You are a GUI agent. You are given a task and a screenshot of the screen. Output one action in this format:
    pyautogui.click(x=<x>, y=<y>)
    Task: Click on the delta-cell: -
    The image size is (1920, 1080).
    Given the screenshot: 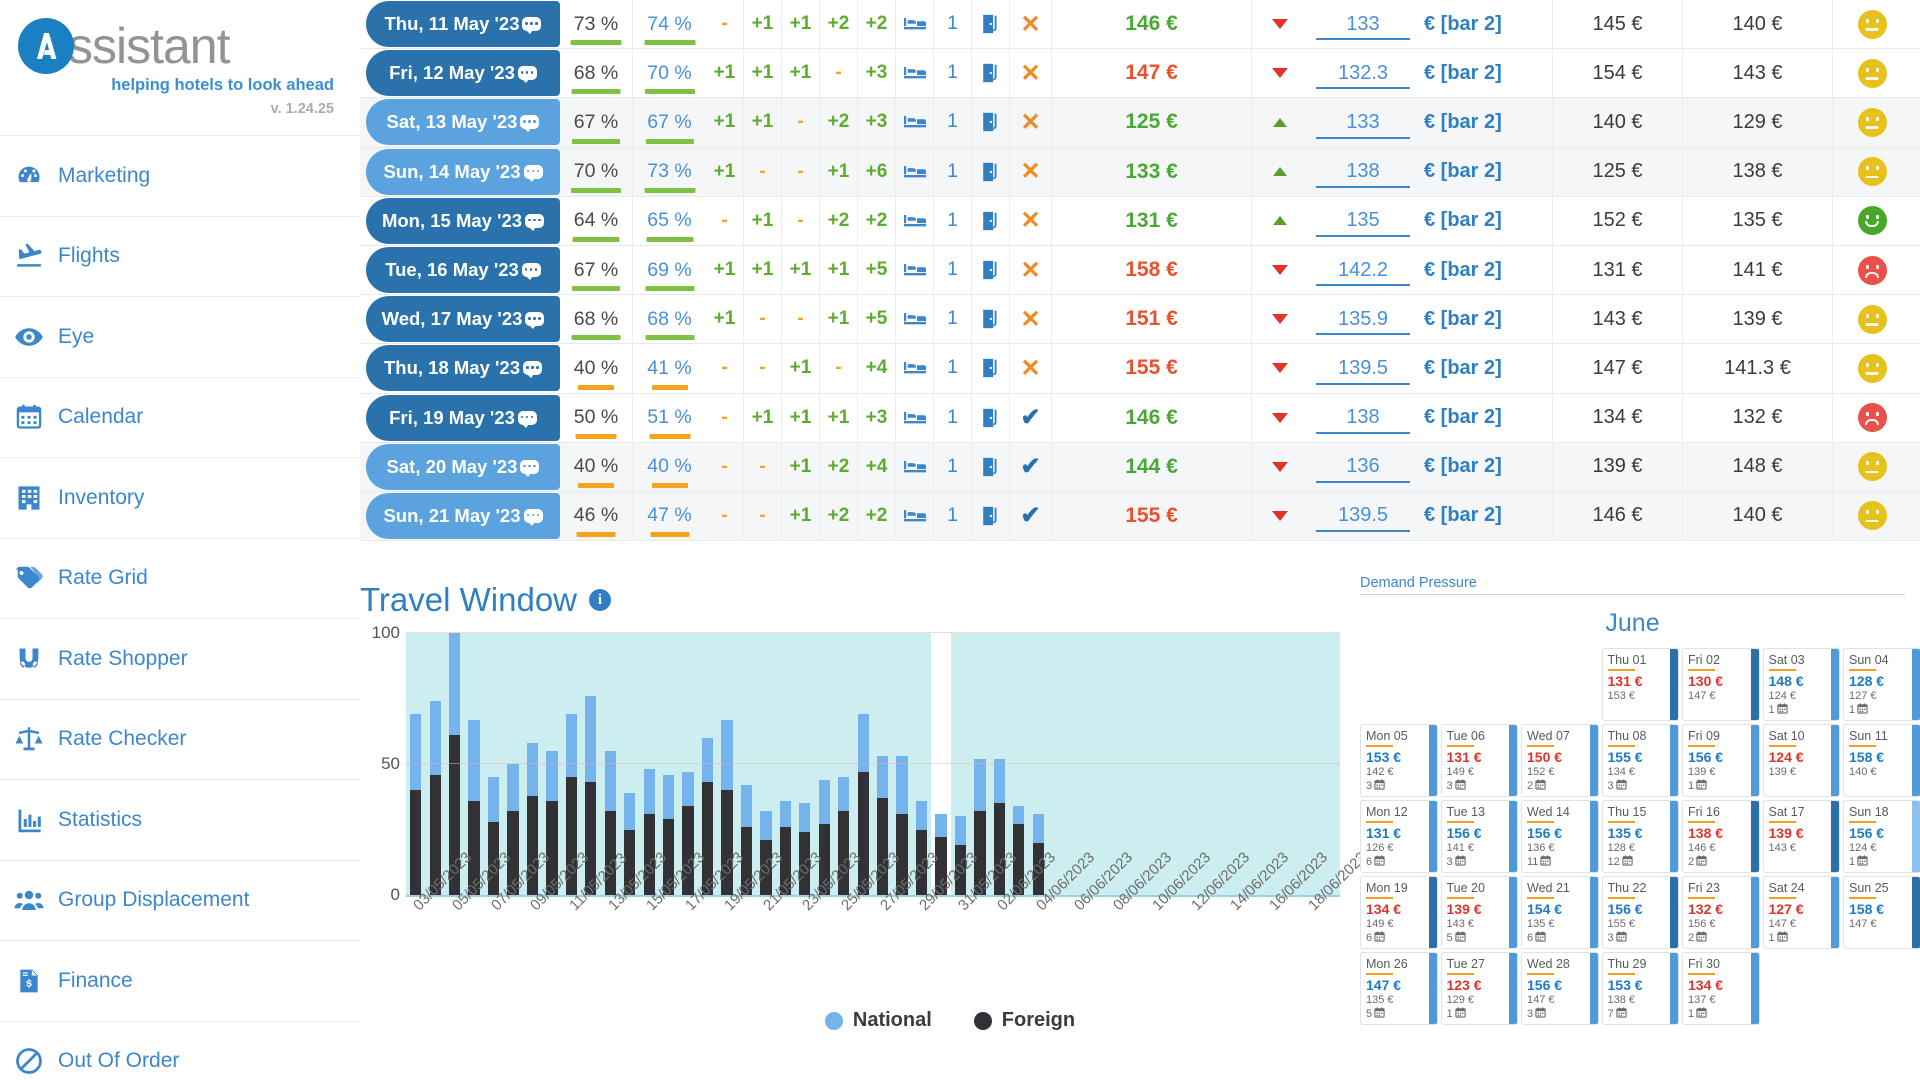 What is the action you would take?
    pyautogui.click(x=725, y=368)
    